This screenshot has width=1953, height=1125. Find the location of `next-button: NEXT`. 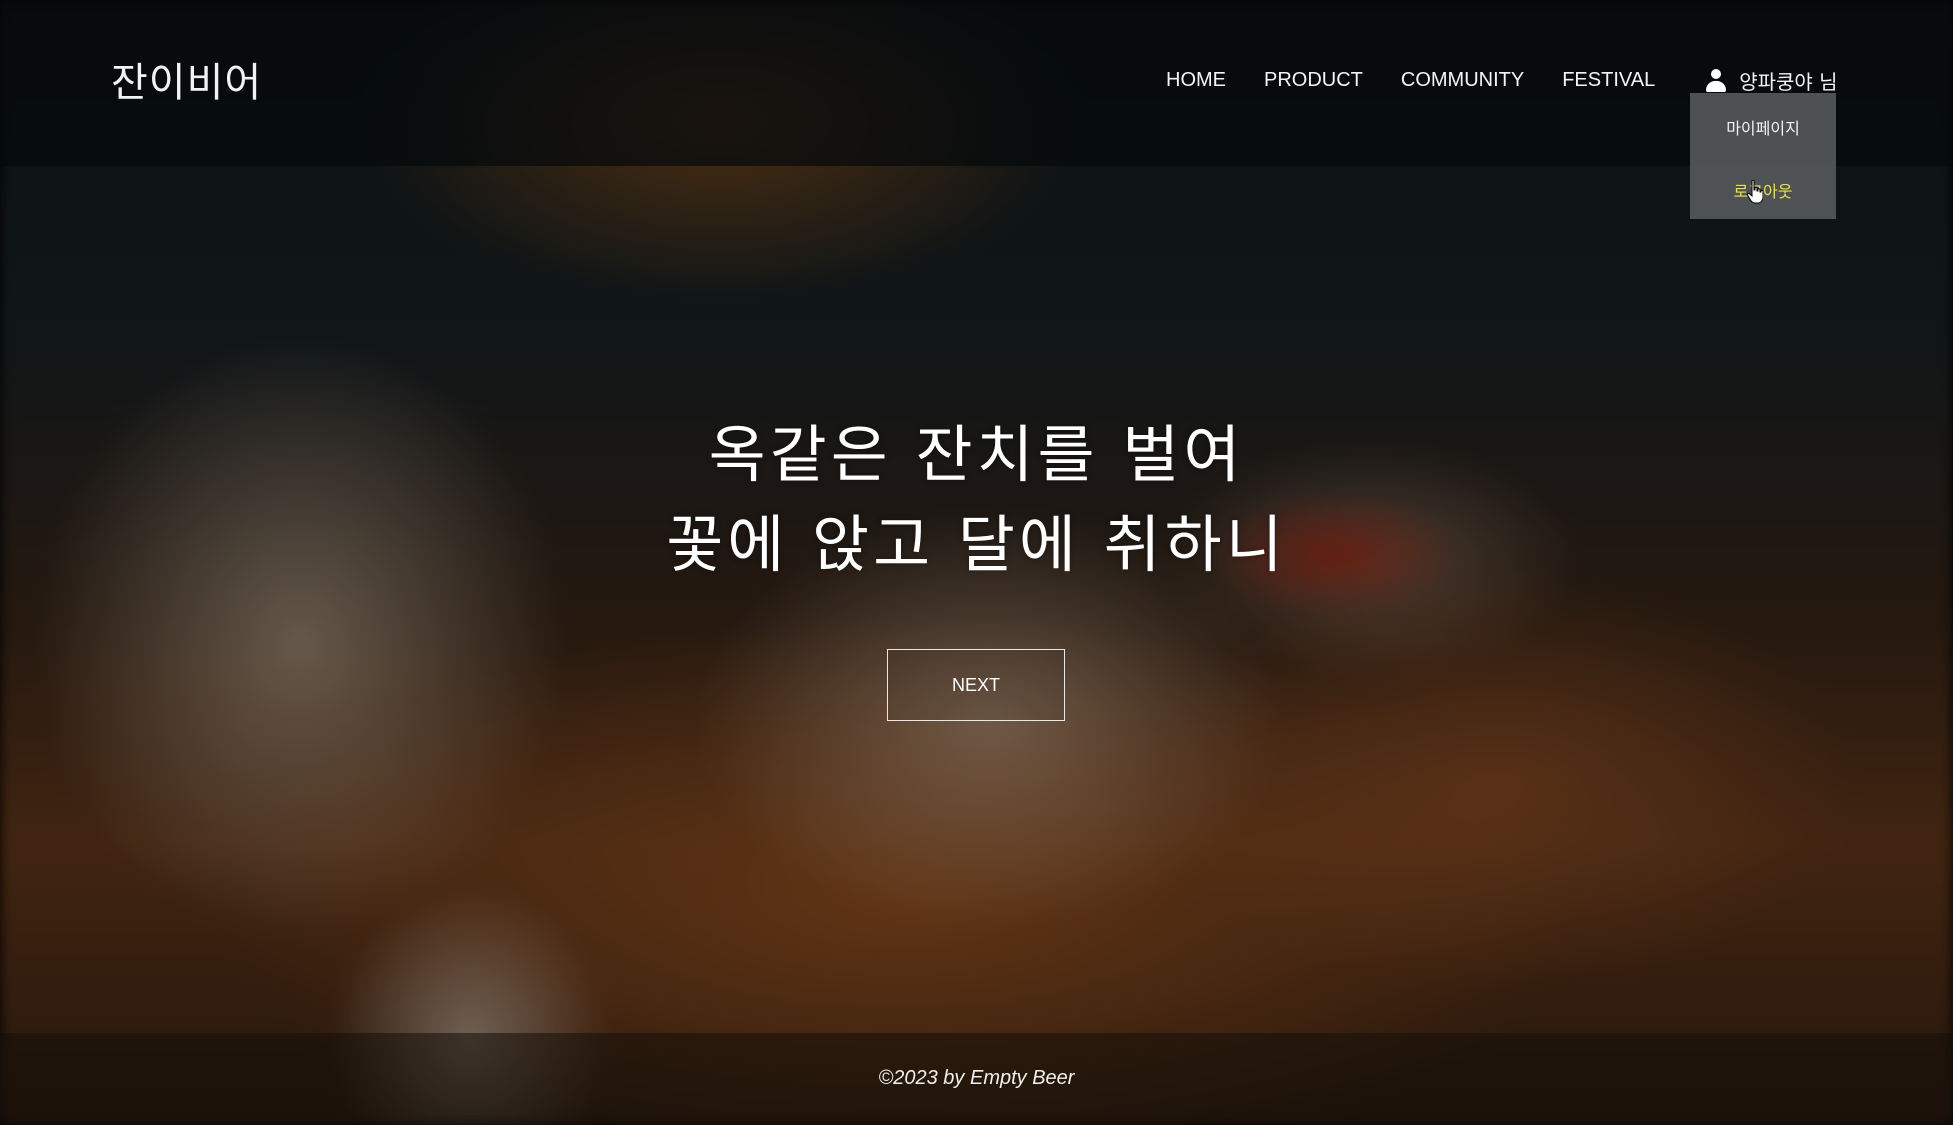

next-button: NEXT is located at coordinates (976, 685).